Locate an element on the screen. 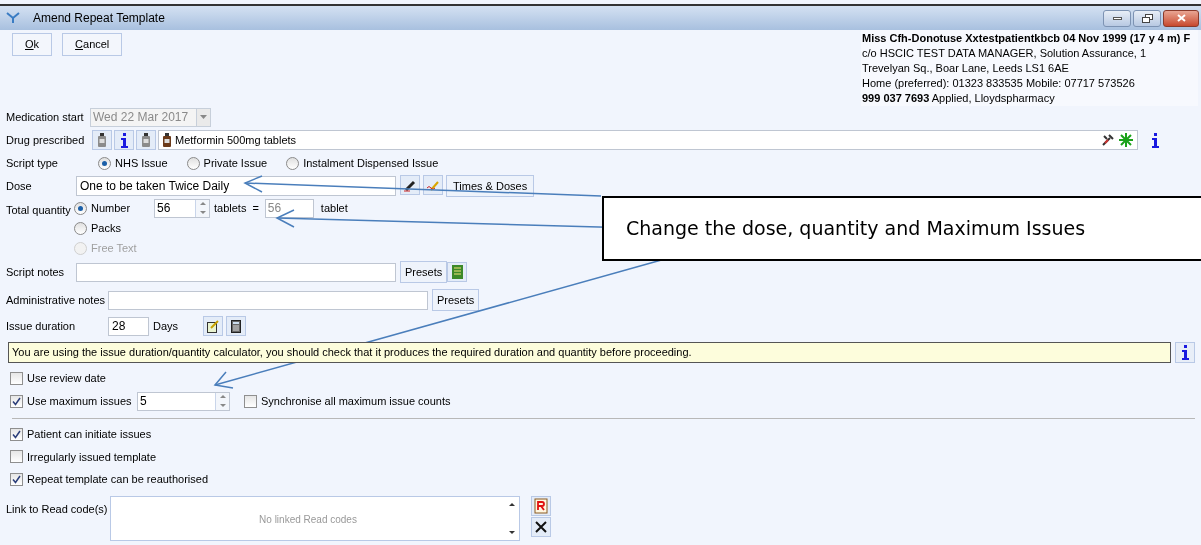  minimize-icon is located at coordinates (1117, 18).